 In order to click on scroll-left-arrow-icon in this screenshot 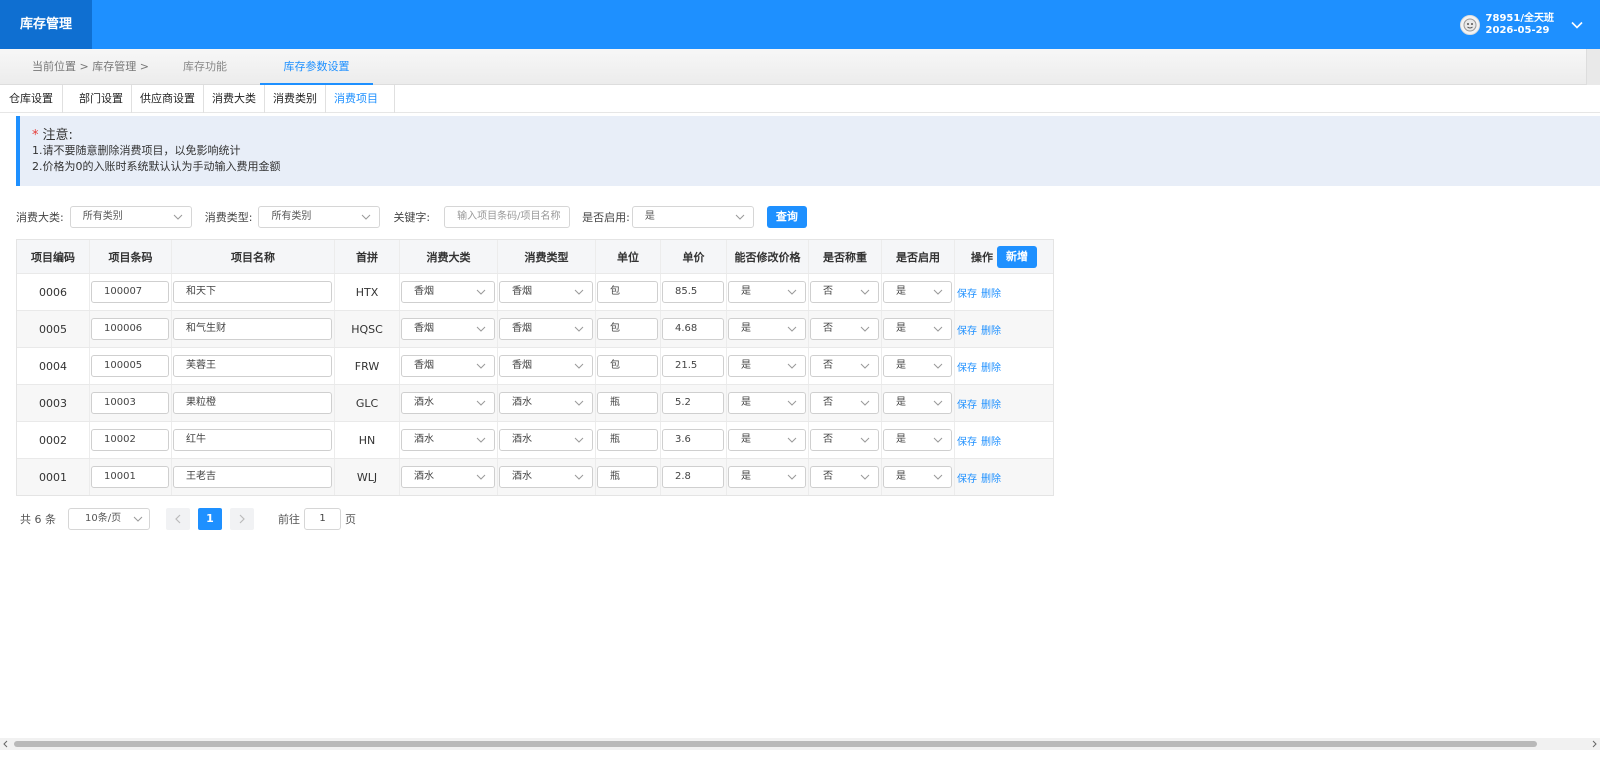, I will do `click(6, 744)`.